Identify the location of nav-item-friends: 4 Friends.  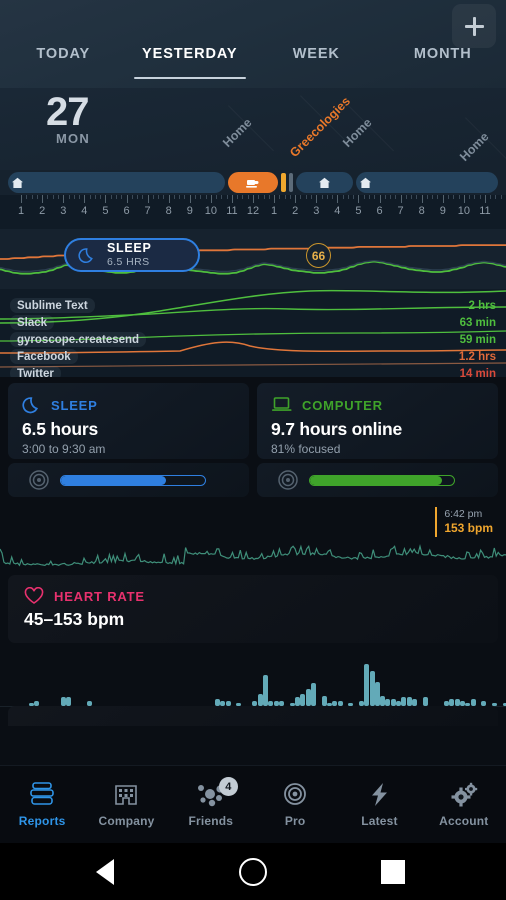
(211, 802).